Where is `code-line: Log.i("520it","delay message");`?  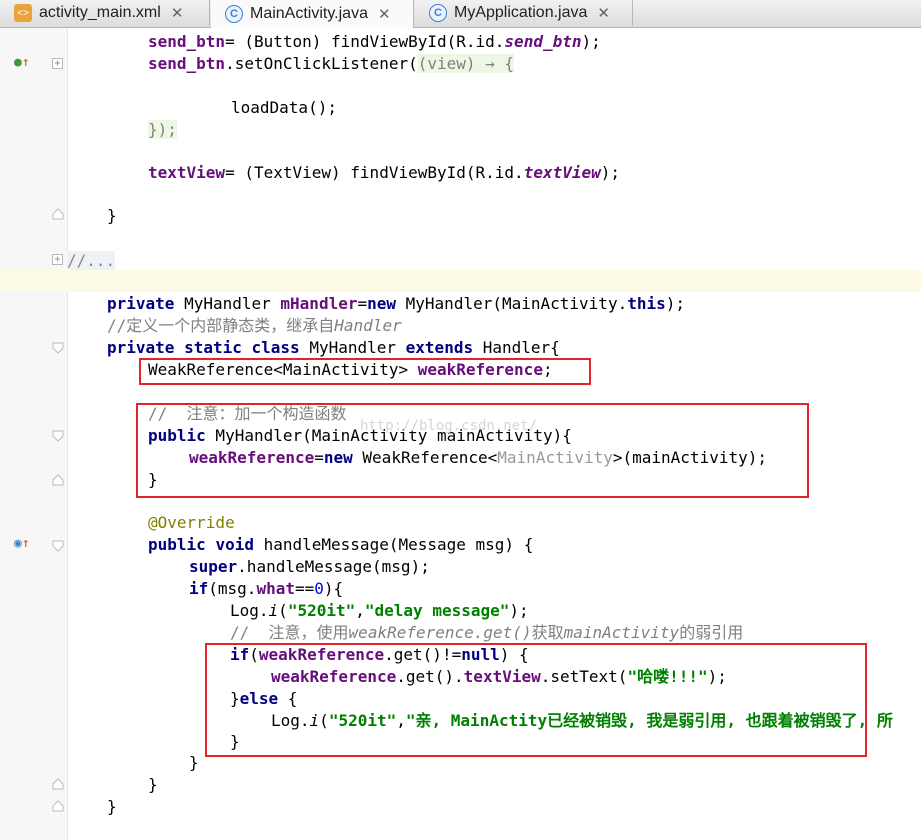
code-line: Log.i("520it","delay message"); is located at coordinates (379, 611).